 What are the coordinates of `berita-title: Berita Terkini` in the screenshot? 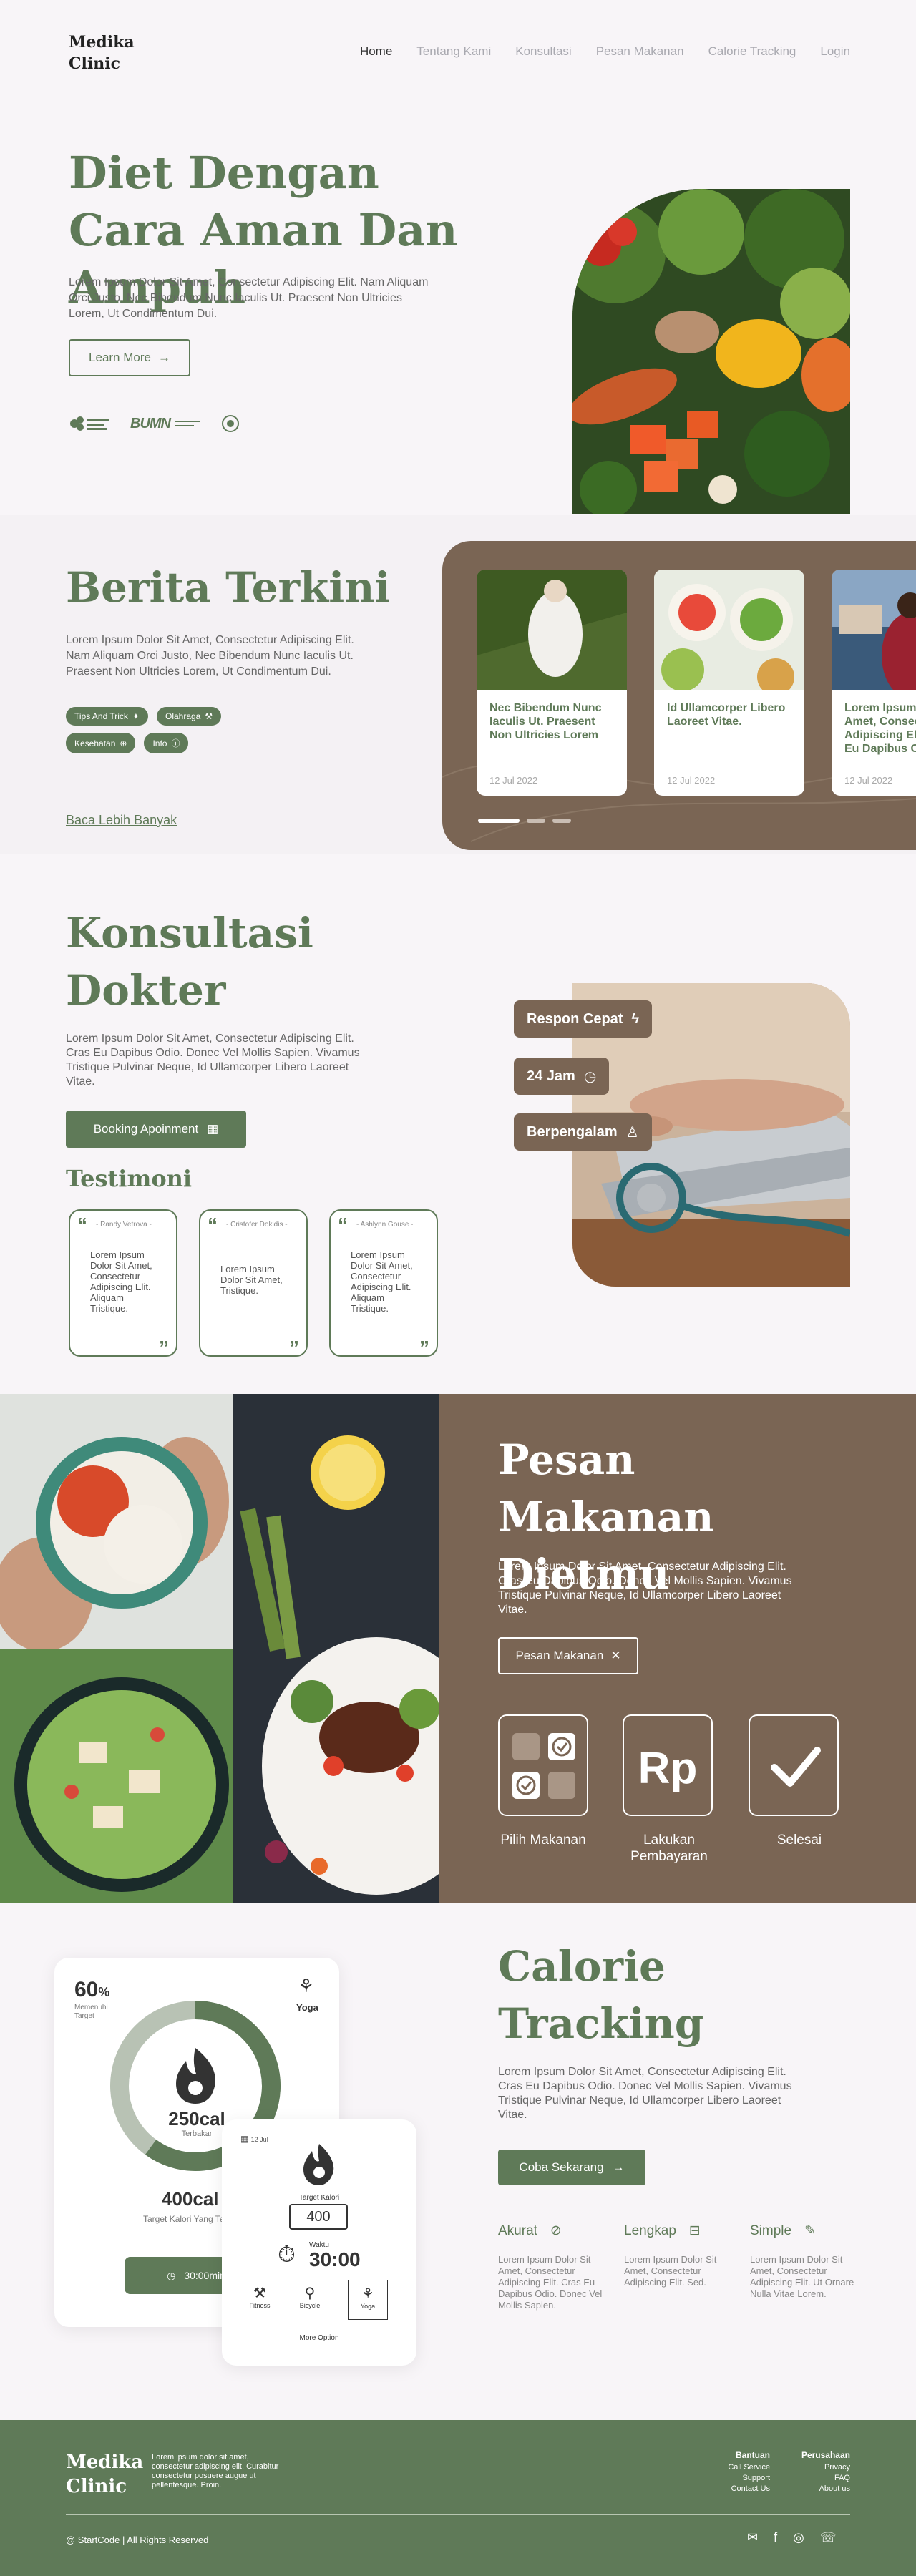 It's located at (228, 587).